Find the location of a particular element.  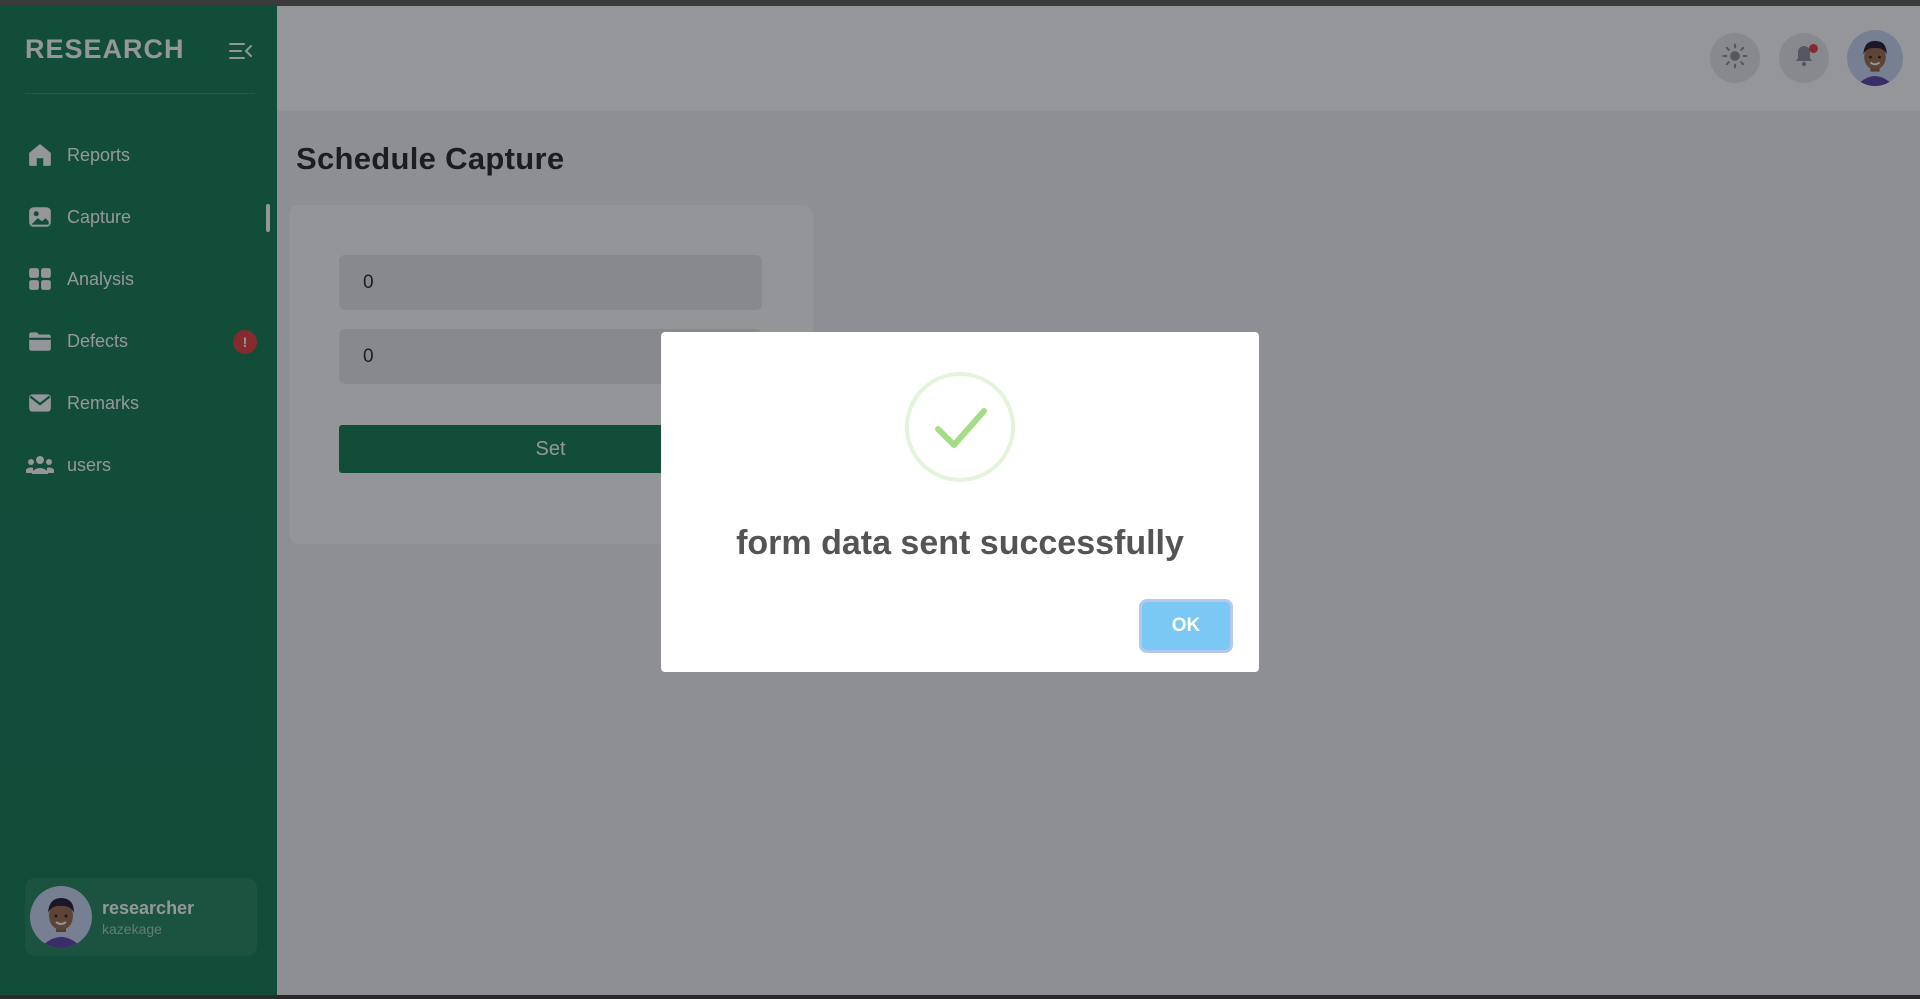

window-bottom-bar is located at coordinates (960, 997).